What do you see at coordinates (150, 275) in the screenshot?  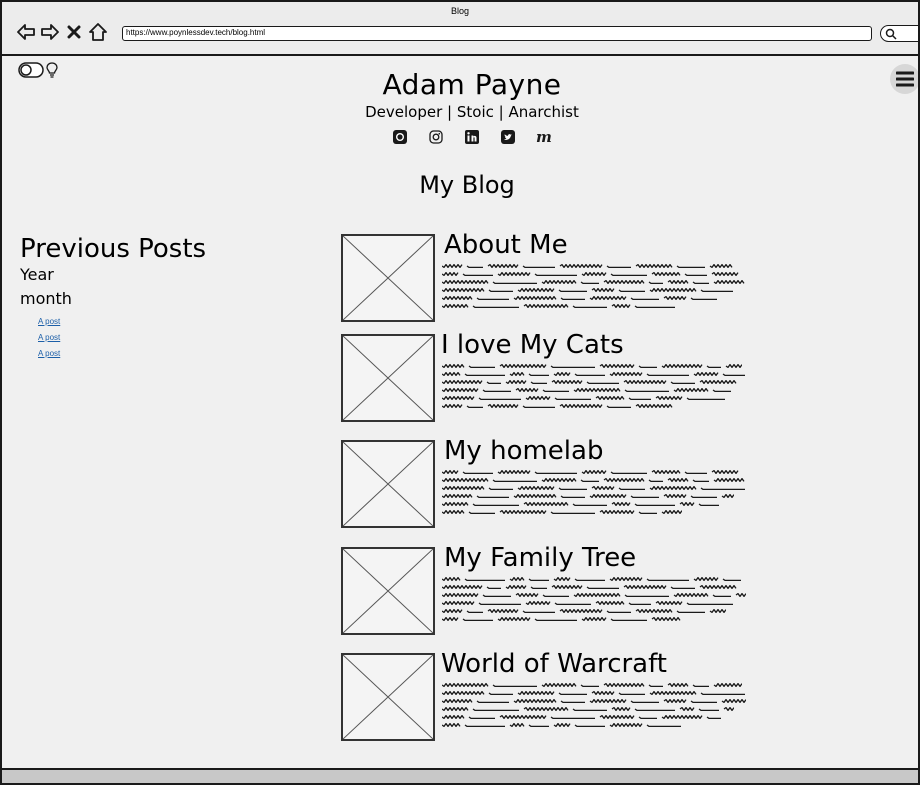 I see `sidebar-year: Year` at bounding box center [150, 275].